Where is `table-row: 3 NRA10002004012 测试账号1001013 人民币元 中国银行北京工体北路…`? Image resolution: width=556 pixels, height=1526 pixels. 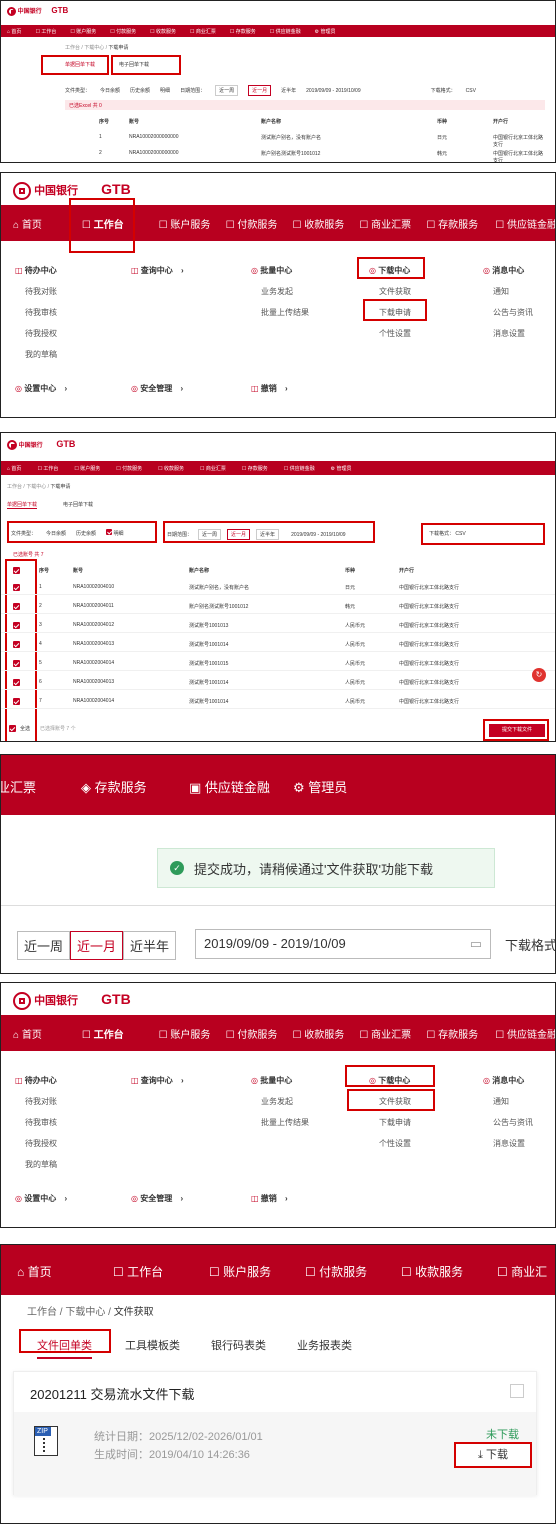 table-row: 3 NRA10002004012 测试账号1001013 人民币元 中国银行北京工体北路… is located at coordinates (278, 626).